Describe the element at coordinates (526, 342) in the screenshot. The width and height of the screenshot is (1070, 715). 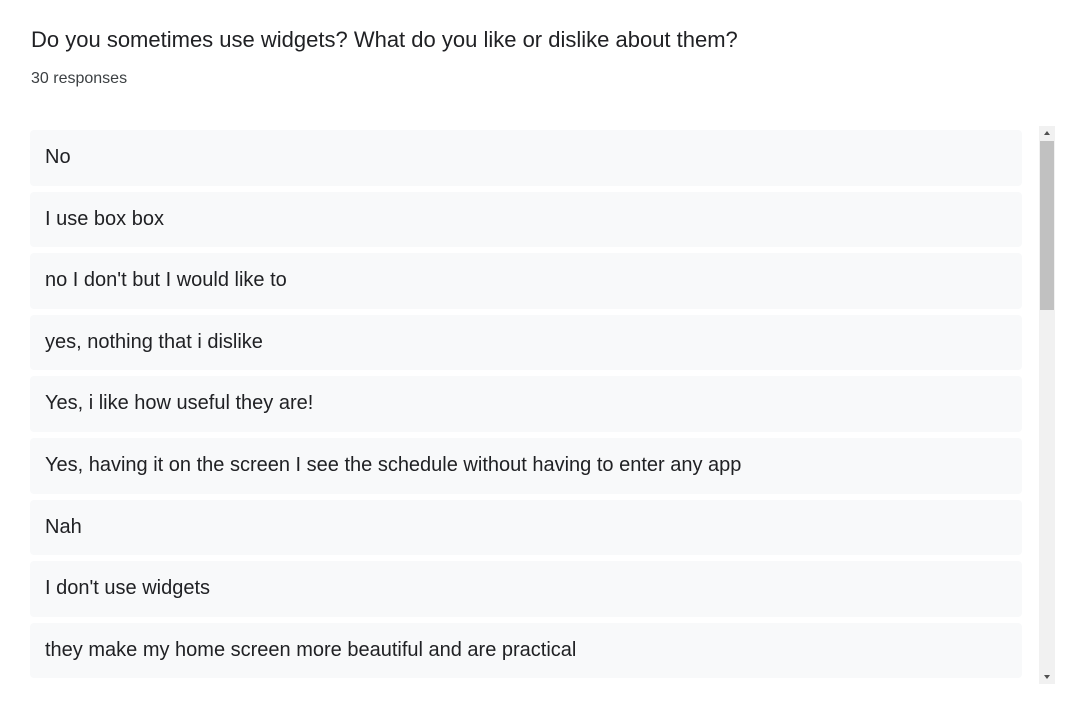
I see `response-item: yes, nothing that i dislike` at that location.